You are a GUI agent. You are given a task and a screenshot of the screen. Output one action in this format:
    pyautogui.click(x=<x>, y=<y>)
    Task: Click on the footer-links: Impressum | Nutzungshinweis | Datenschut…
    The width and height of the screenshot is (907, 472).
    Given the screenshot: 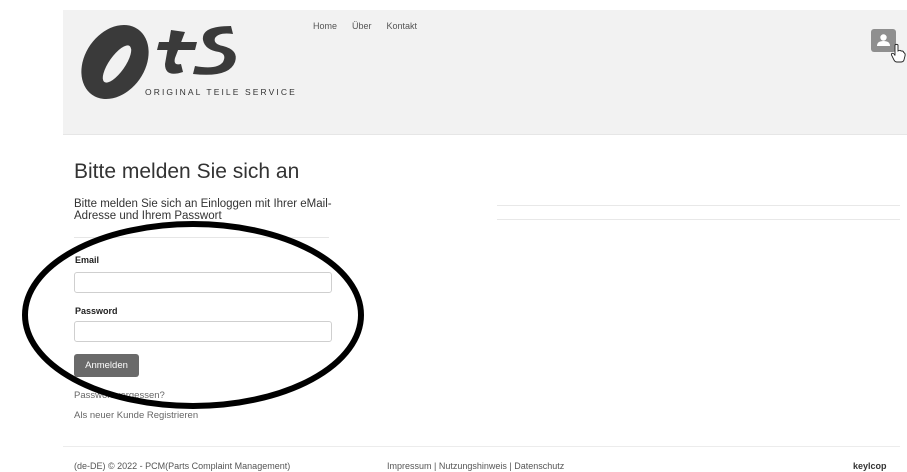 What is the action you would take?
    pyautogui.click(x=475, y=466)
    